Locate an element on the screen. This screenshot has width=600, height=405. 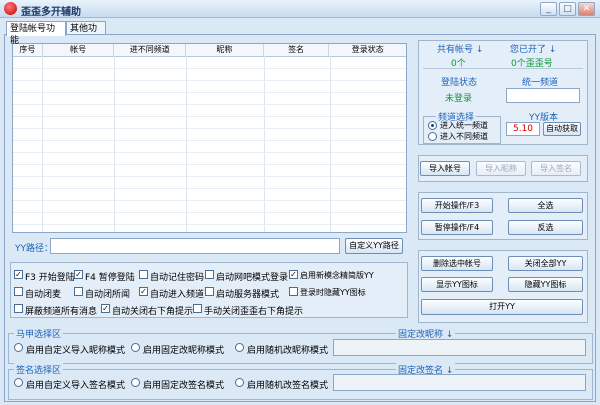
custom-yy-path-button: 自定义YY路径 is located at coordinates (374, 246).